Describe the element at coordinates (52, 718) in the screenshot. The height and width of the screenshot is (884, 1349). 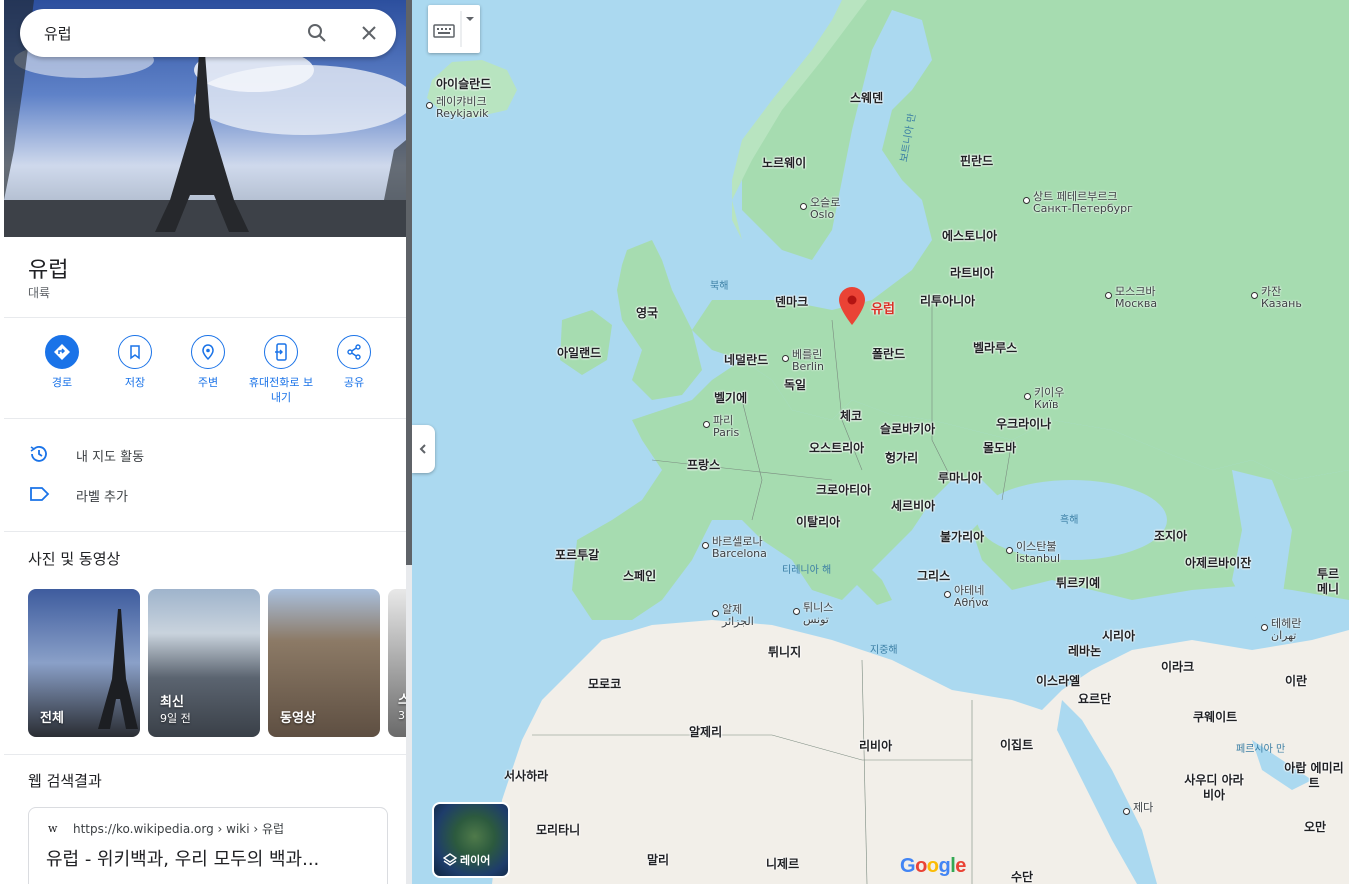
I see `photo-tile-label: 전체` at that location.